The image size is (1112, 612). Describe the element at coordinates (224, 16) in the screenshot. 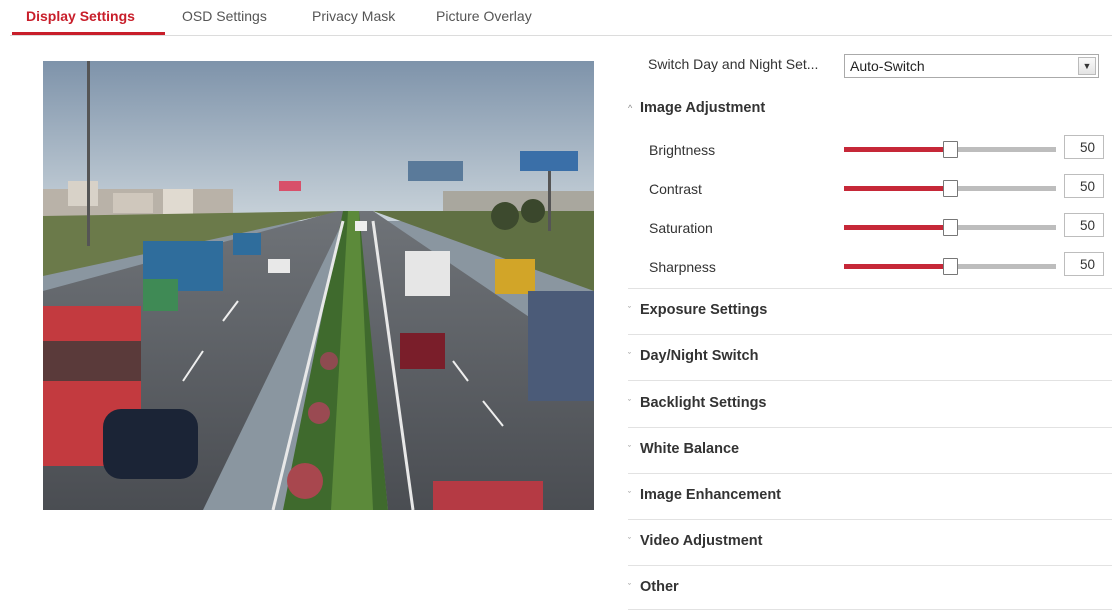

I see `tab-osd-settings: OSD Settings` at that location.